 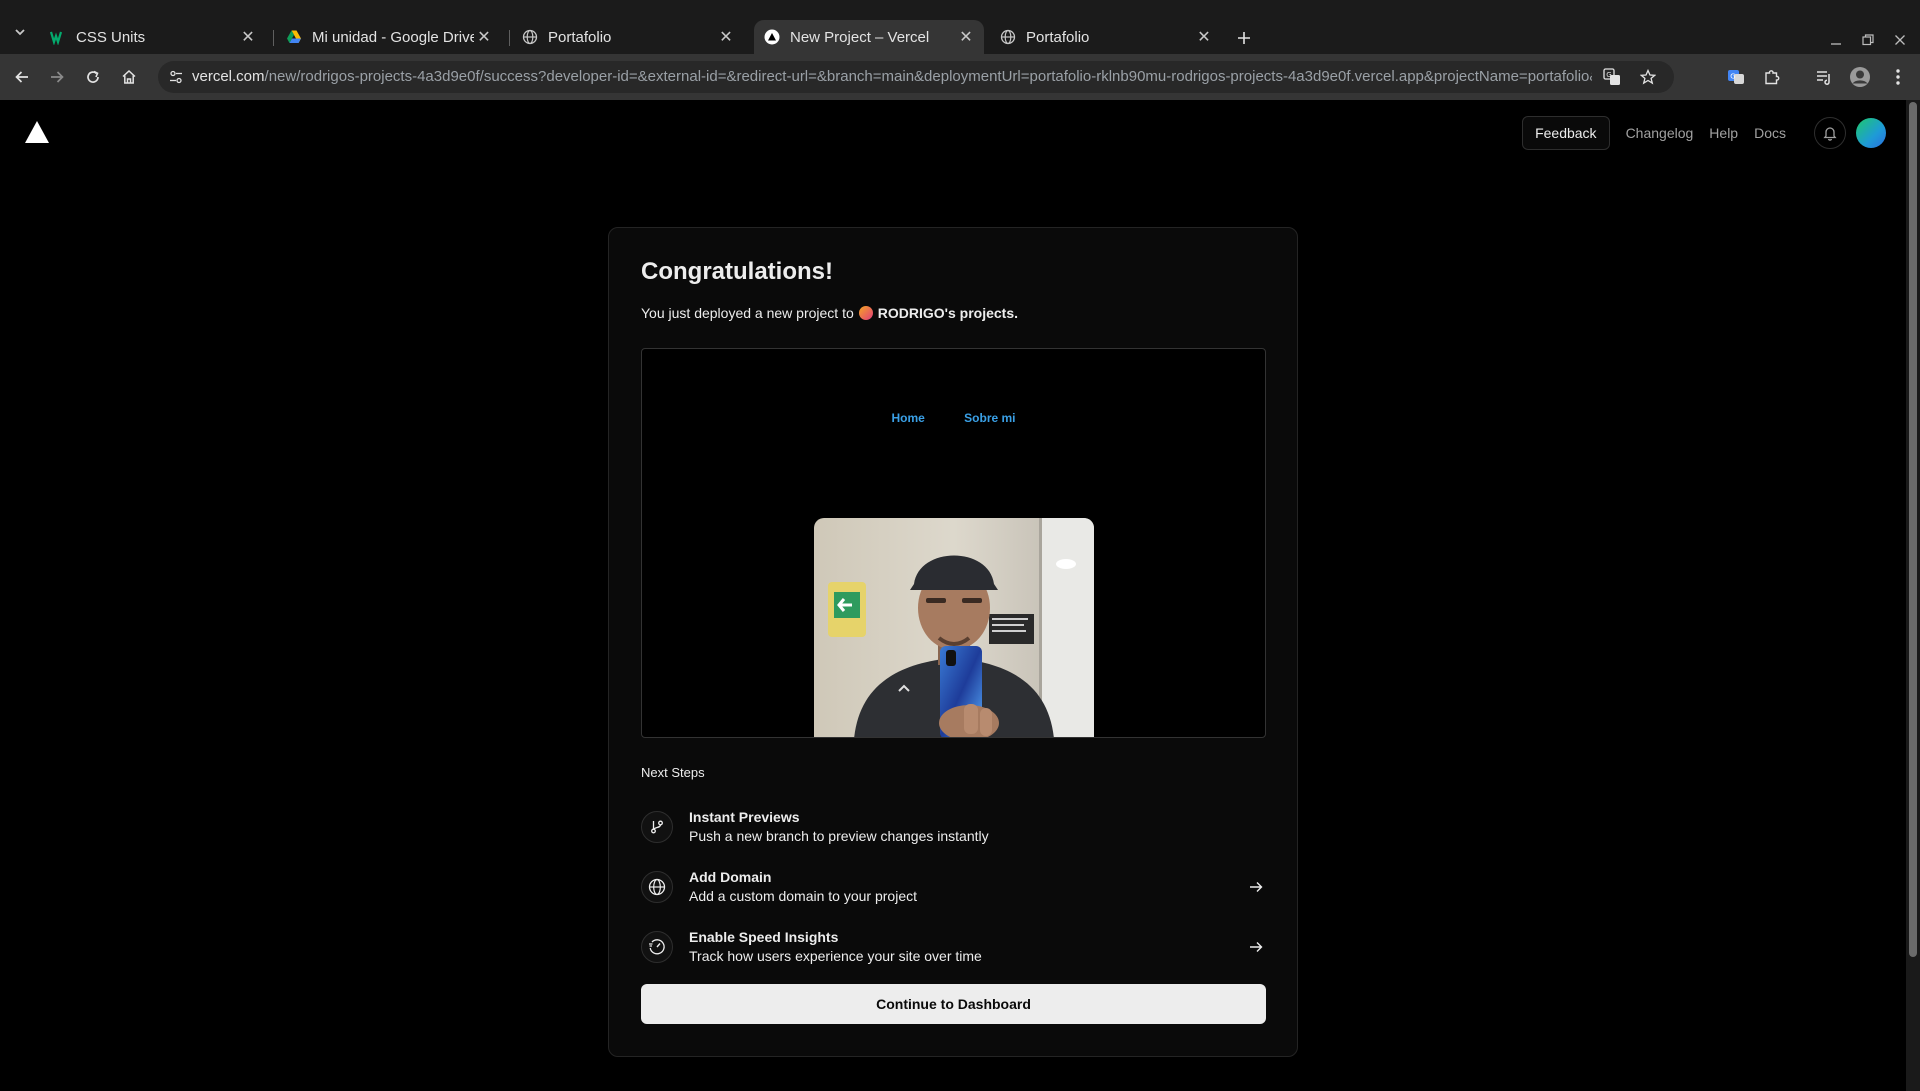 I want to click on restore-icon, so click(x=1868, y=40).